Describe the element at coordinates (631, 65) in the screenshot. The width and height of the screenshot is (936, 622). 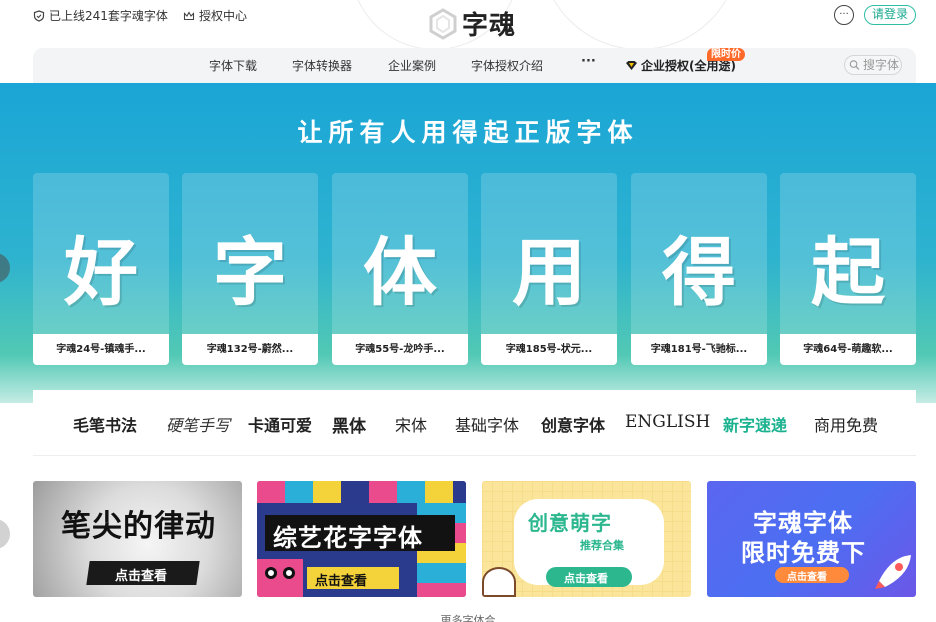
I see `diamond-icon` at that location.